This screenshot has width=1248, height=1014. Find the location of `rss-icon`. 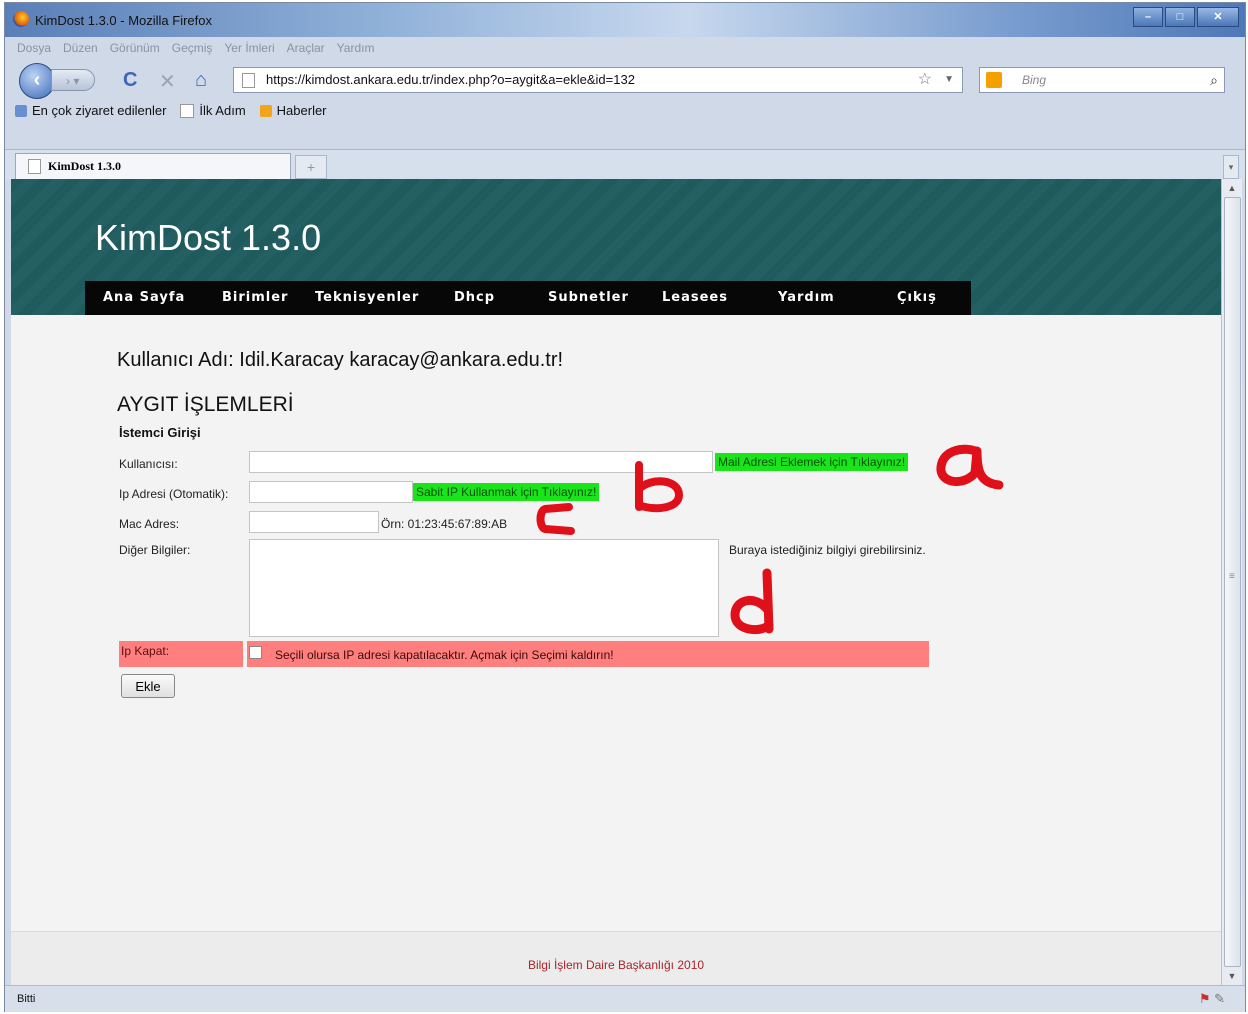

rss-icon is located at coordinates (265, 110).